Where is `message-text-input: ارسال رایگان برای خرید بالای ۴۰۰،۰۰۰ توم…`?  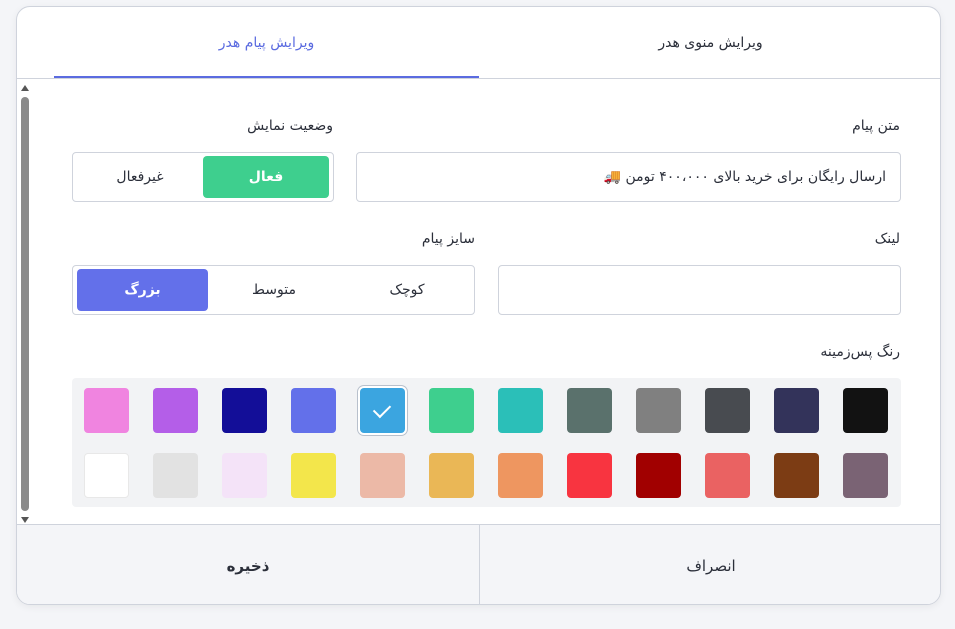
message-text-input: ارسال رایگان برای خرید بالای ۴۰۰،۰۰۰ توم… is located at coordinates (628, 177).